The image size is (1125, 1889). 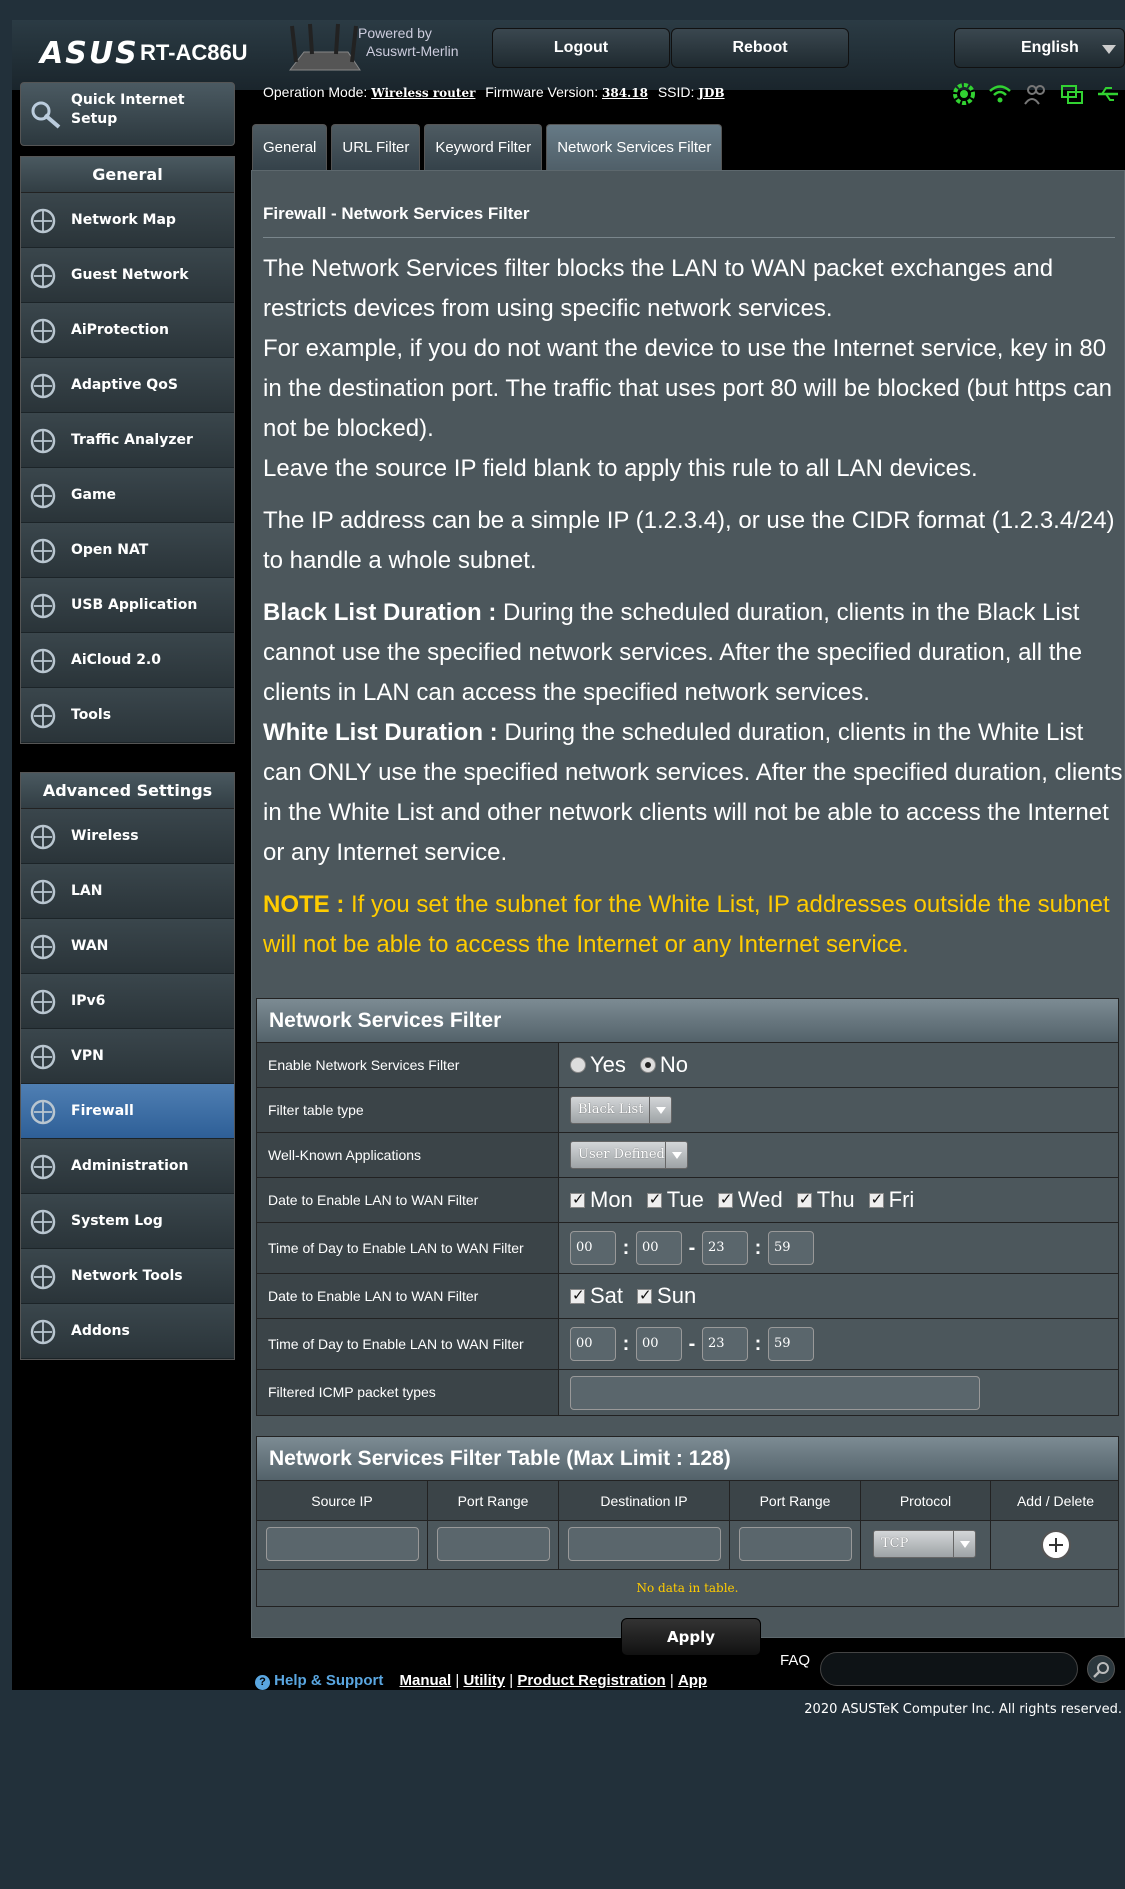 I want to click on sidebar-item-label: Guest Network, so click(x=130, y=275).